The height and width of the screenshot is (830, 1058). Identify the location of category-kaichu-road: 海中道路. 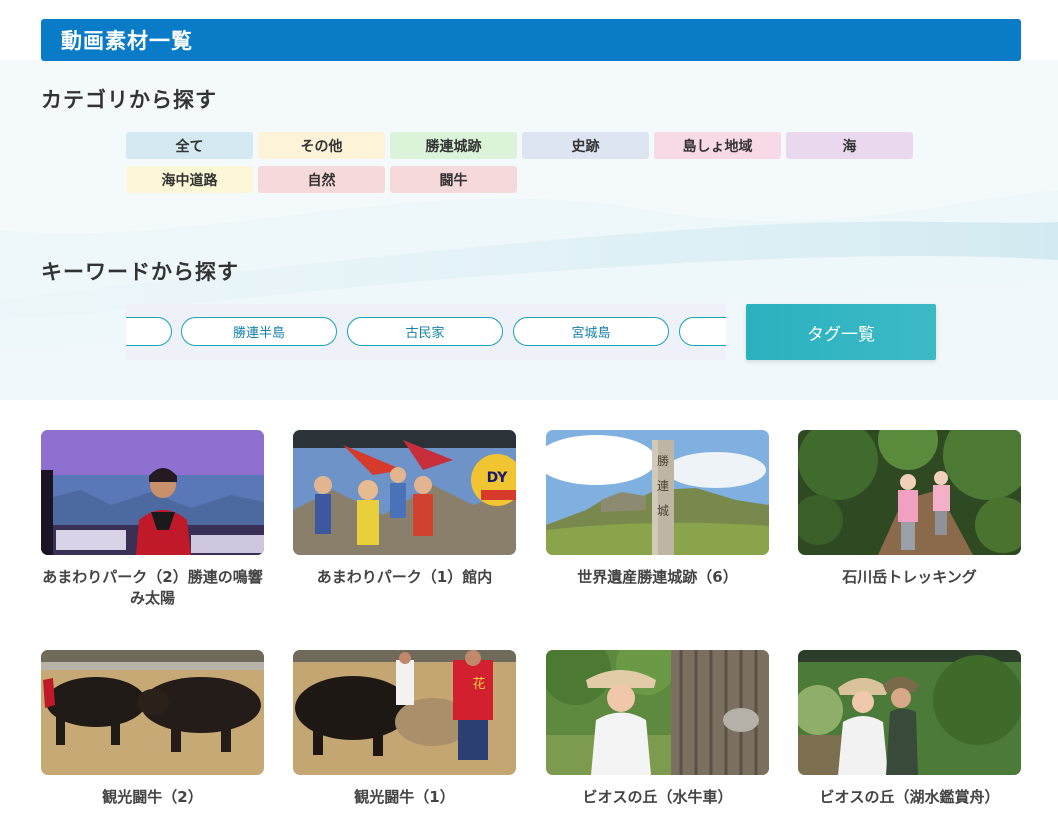
(189, 179).